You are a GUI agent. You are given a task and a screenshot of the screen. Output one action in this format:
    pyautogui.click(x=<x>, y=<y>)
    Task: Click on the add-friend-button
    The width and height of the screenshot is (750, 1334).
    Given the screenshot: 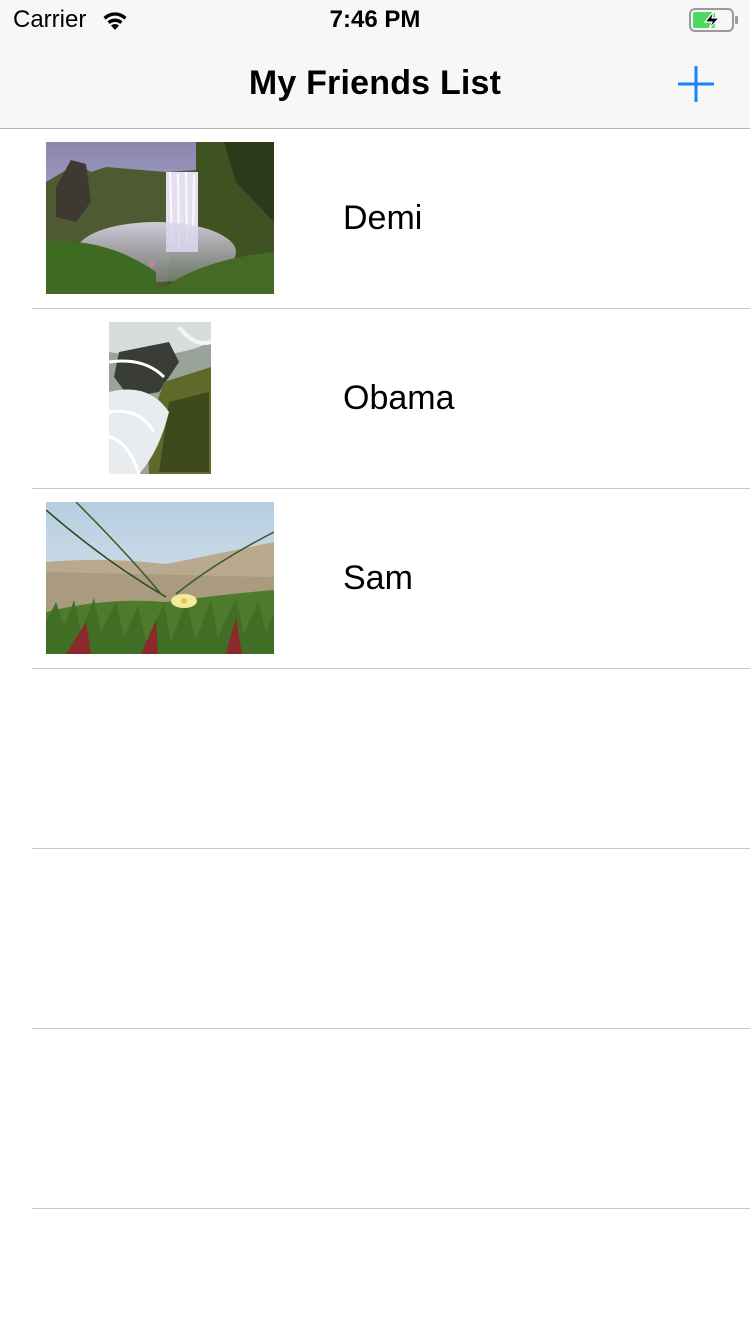 What is the action you would take?
    pyautogui.click(x=696, y=84)
    